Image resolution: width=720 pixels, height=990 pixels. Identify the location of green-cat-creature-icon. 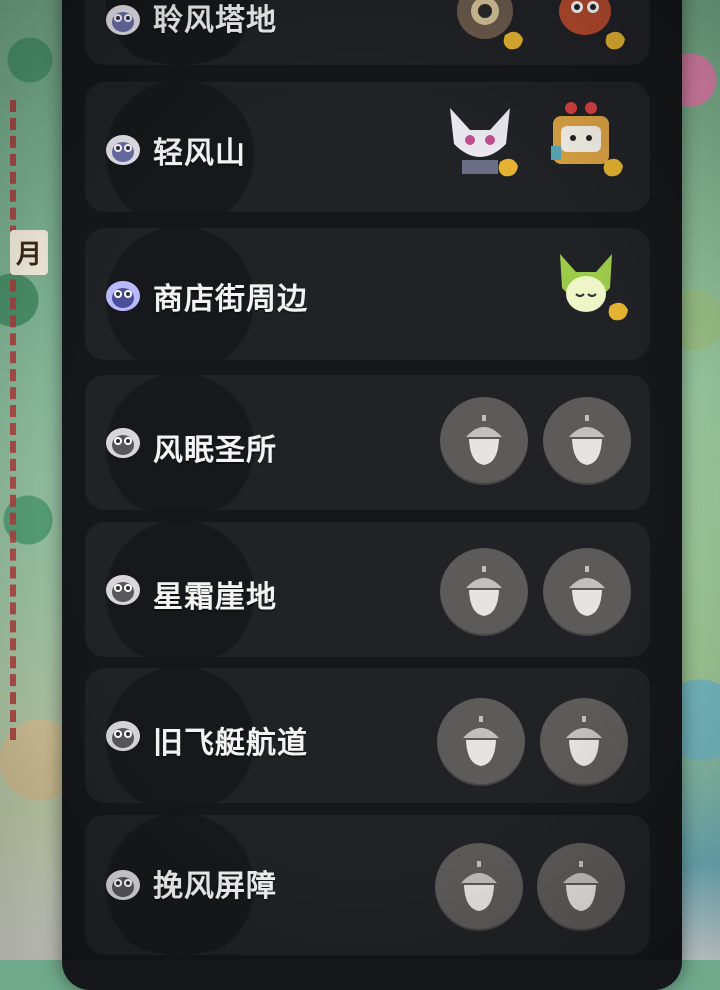
(593, 287).